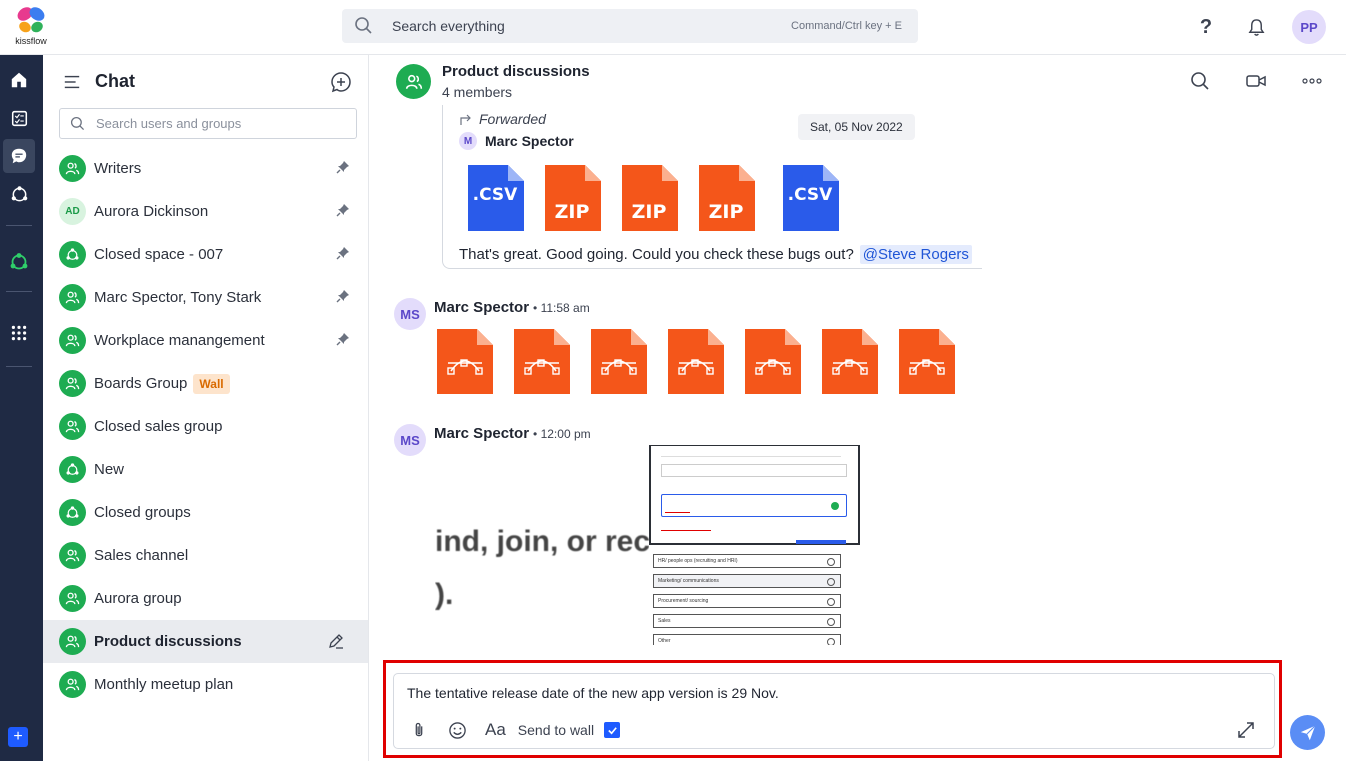  What do you see at coordinates (419, 730) in the screenshot?
I see `attachment-icon` at bounding box center [419, 730].